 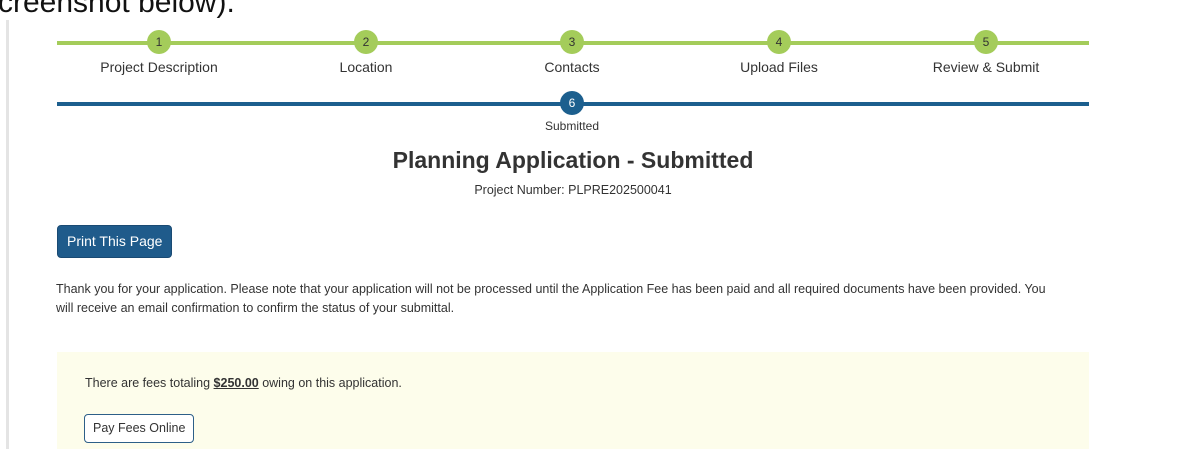 What do you see at coordinates (7, 234) in the screenshot?
I see `left-divider` at bounding box center [7, 234].